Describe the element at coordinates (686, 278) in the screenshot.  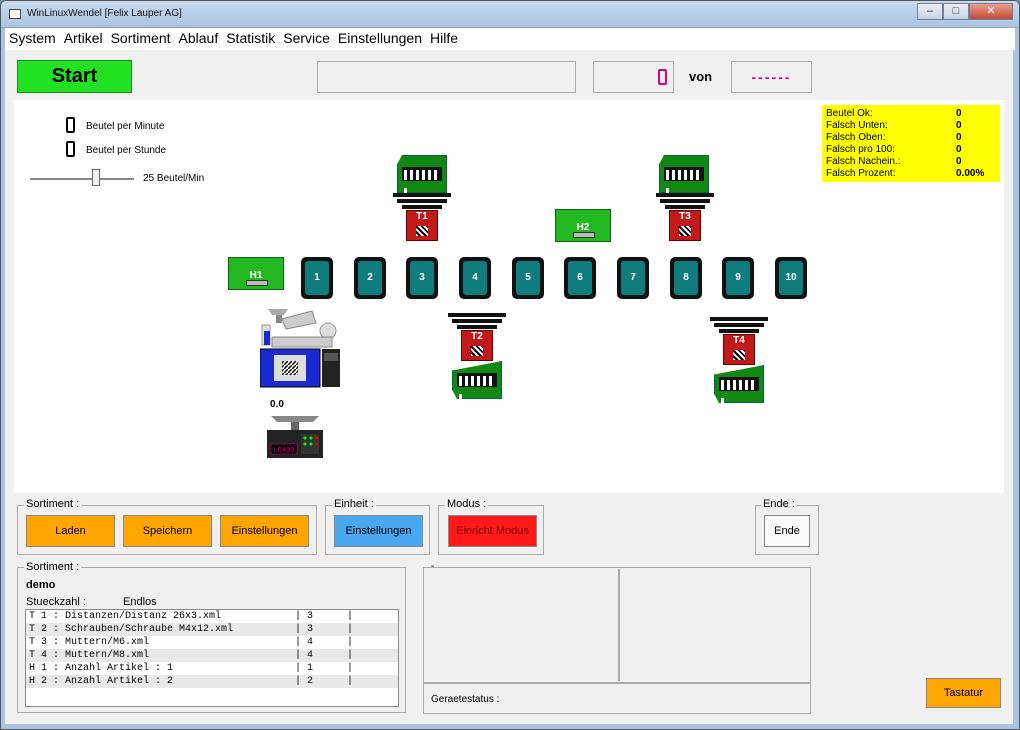
I see `slot-8: 8` at that location.